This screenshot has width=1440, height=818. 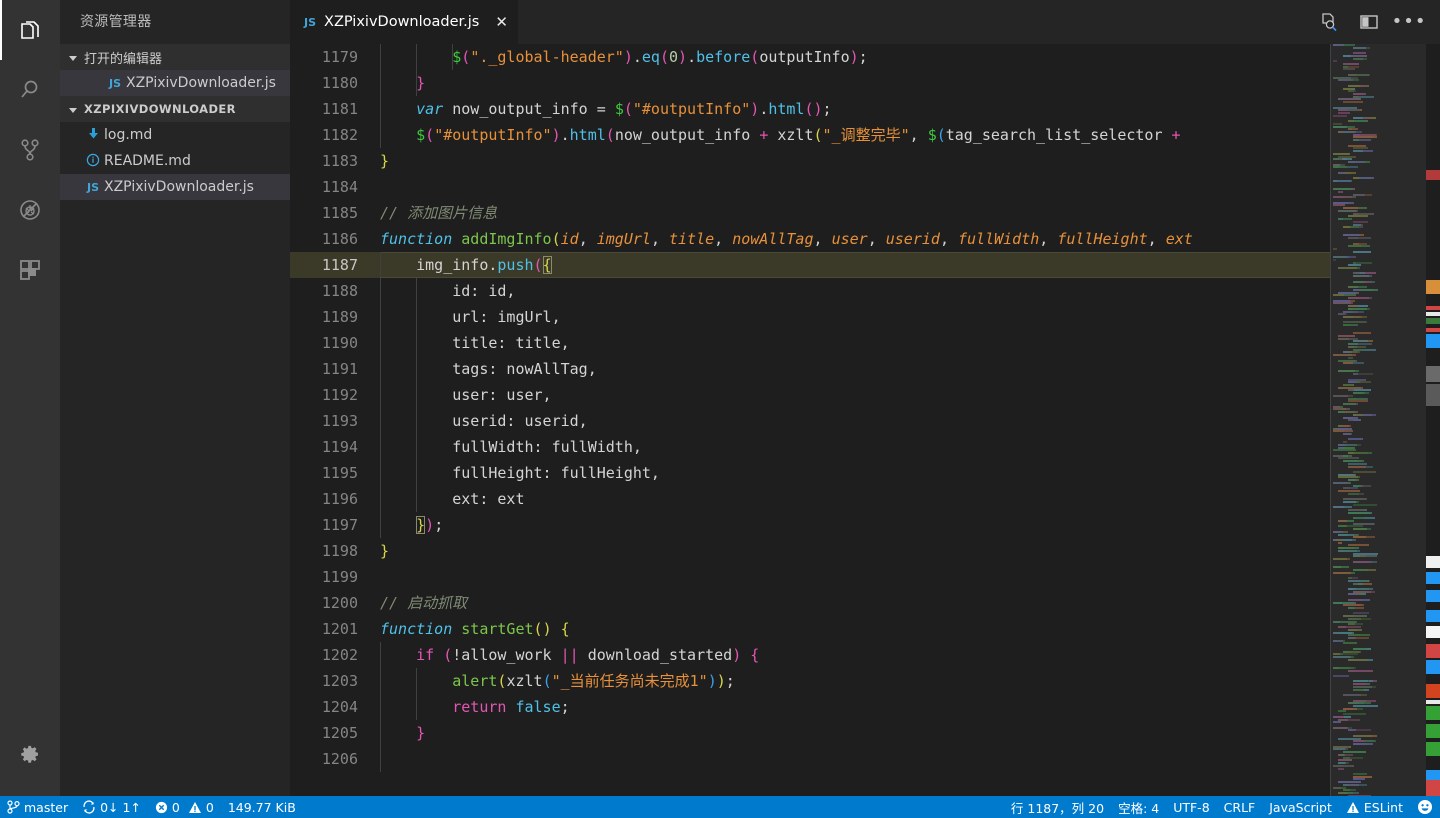 What do you see at coordinates (865, 499) in the screenshot?
I see `code-line: 1196 ext: ext` at bounding box center [865, 499].